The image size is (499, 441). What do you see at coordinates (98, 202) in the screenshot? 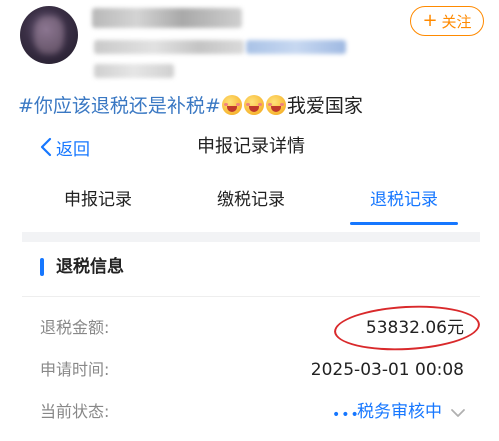
I see `tab-declaration-records: 申报记录` at bounding box center [98, 202].